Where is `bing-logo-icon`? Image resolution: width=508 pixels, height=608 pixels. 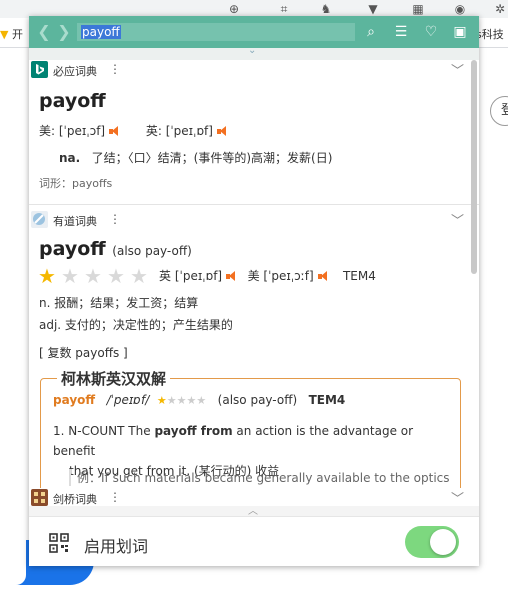
bing-logo-icon is located at coordinates (39, 69).